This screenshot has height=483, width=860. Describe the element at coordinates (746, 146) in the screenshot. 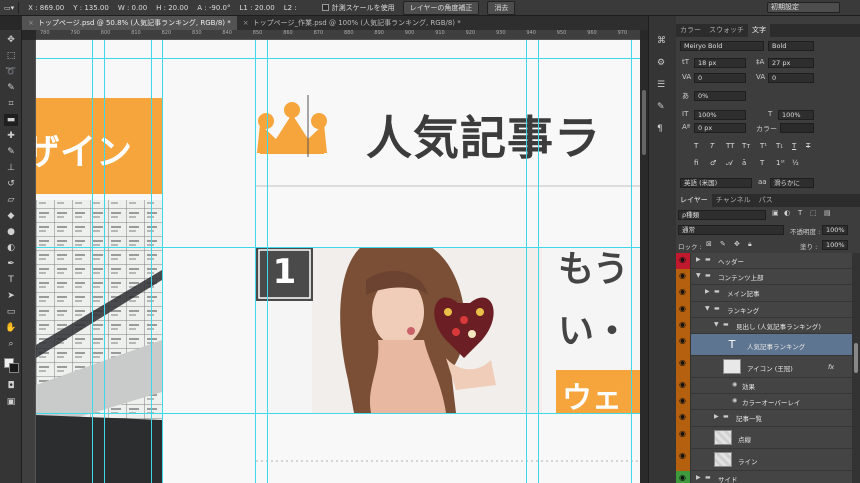

I see `small-caps-icon: Tᴛ` at that location.